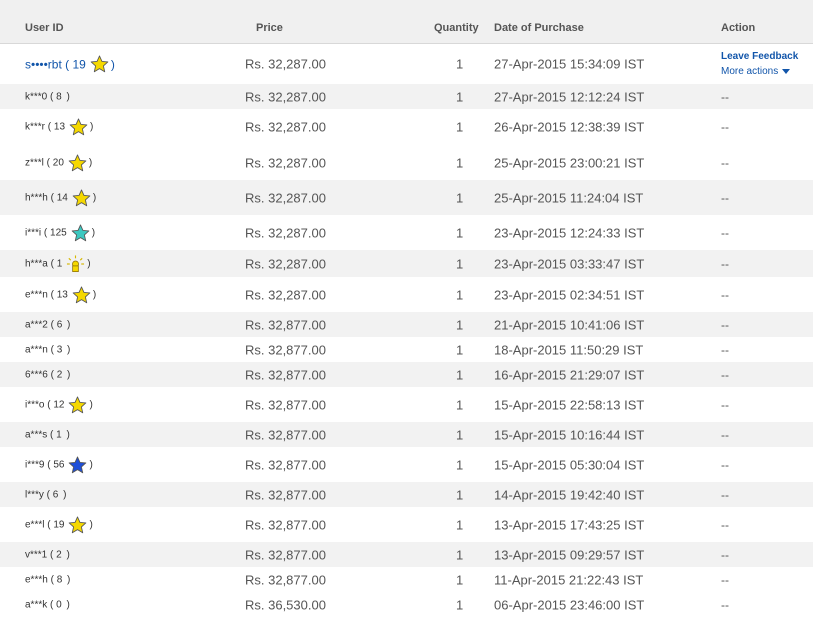  What do you see at coordinates (59, 524) in the screenshot?
I see `buyer-user-id: e***l ( 19)` at bounding box center [59, 524].